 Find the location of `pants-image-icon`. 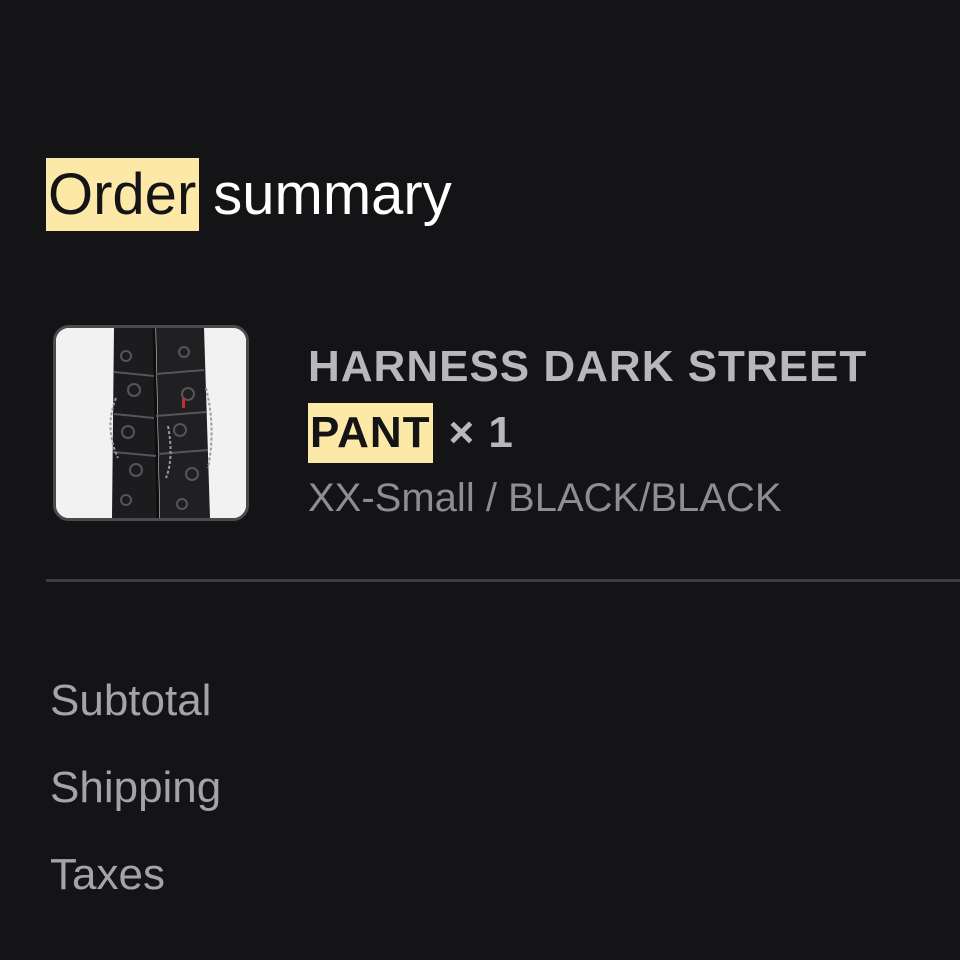

pants-image-icon is located at coordinates (151, 423).